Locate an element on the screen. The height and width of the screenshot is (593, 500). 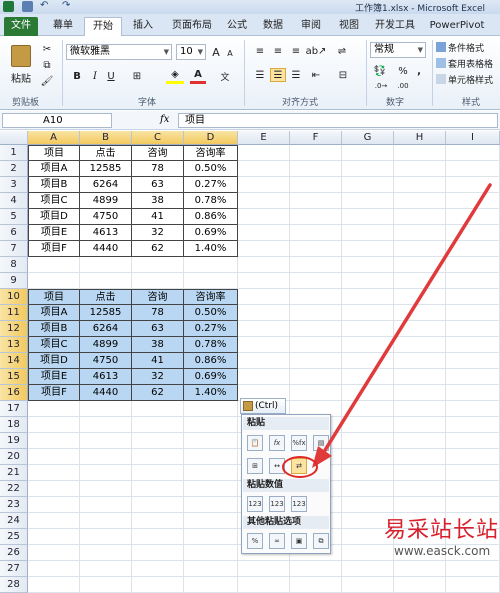
table-cell: 12585 is located at coordinates (106, 313).